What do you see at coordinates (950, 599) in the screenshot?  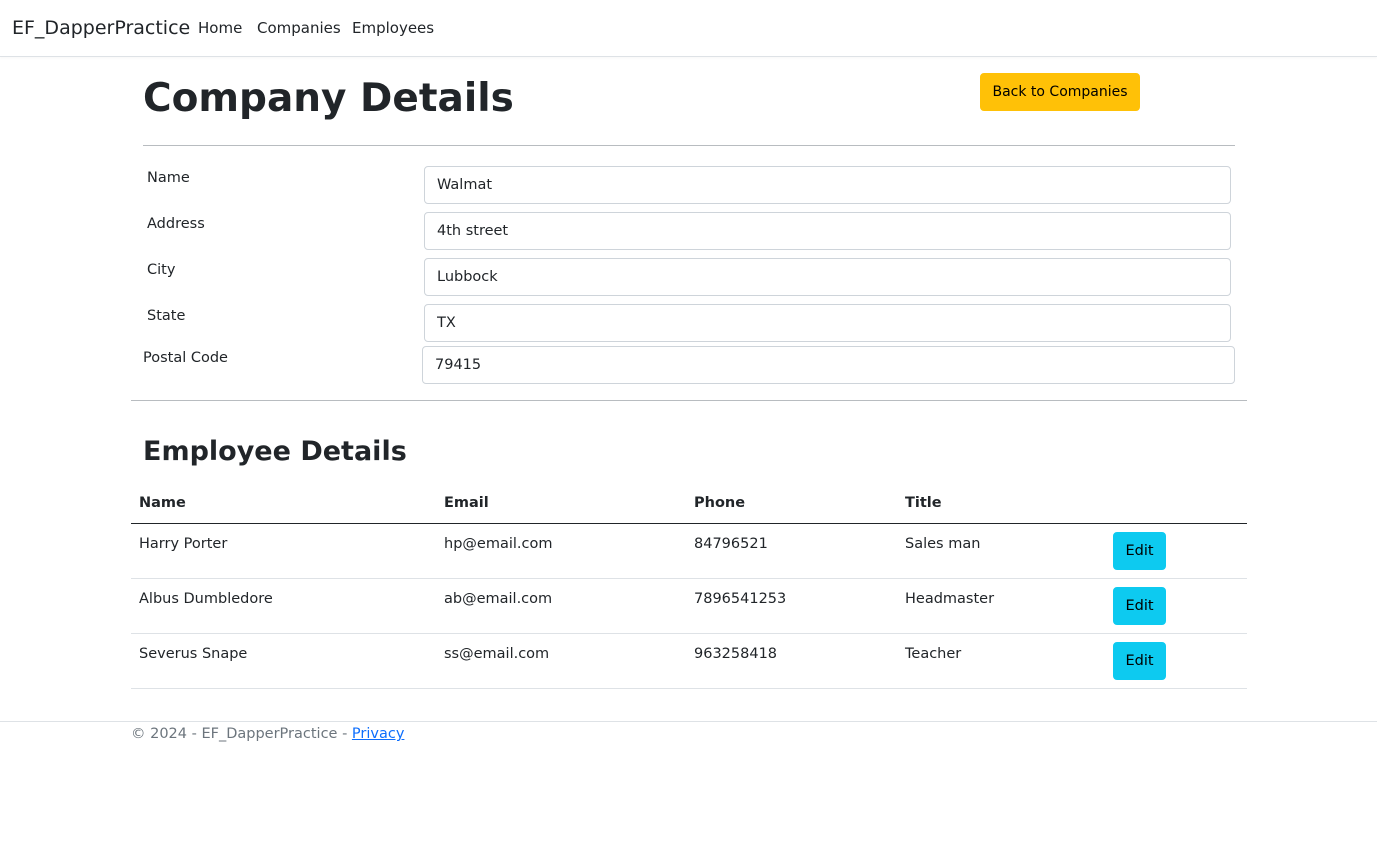 I see `employee-title: Headmaster` at bounding box center [950, 599].